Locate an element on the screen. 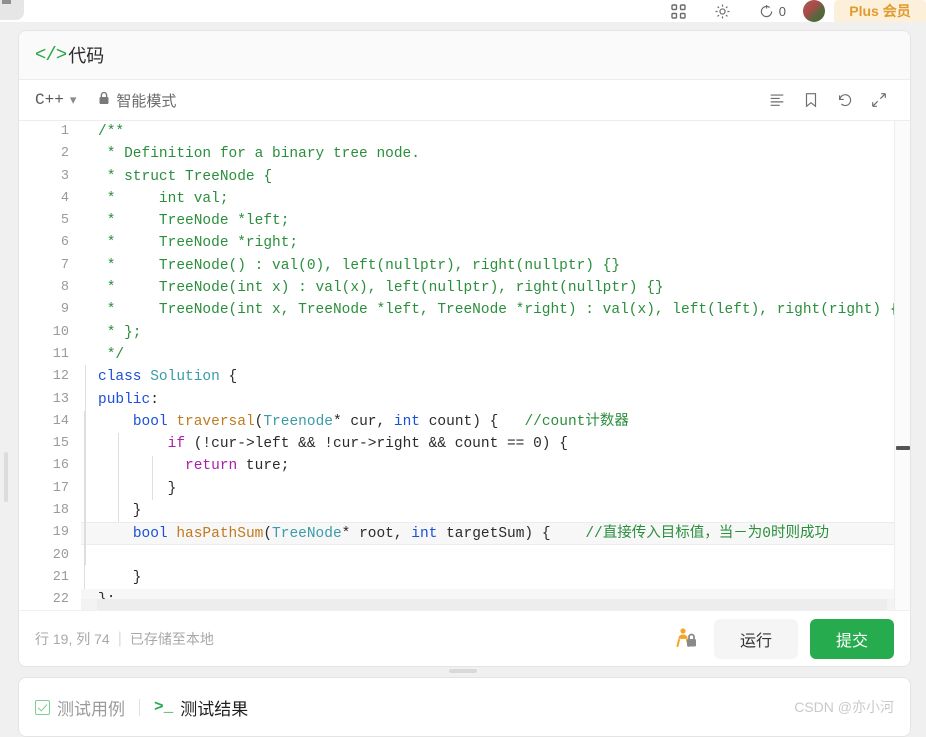  line-number: 21 is located at coordinates (60, 577).